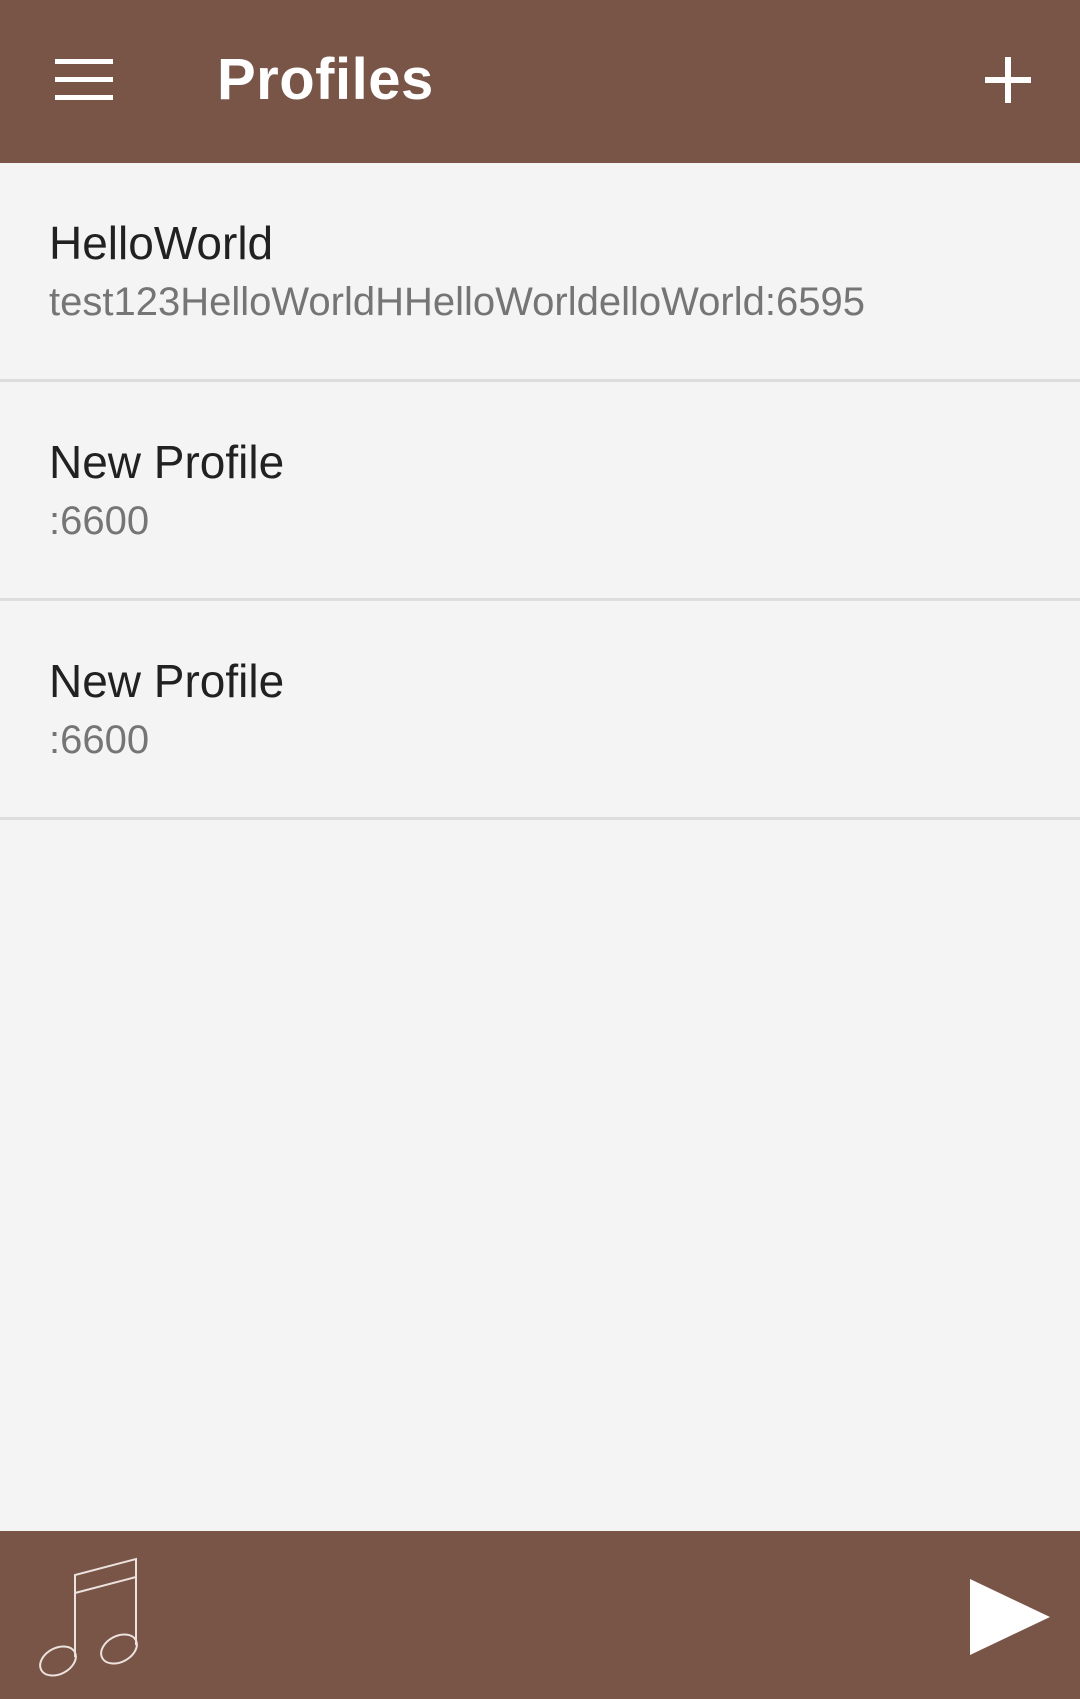 This screenshot has height=1699, width=1080. What do you see at coordinates (325, 79) in the screenshot?
I see `page-title: Profiles` at bounding box center [325, 79].